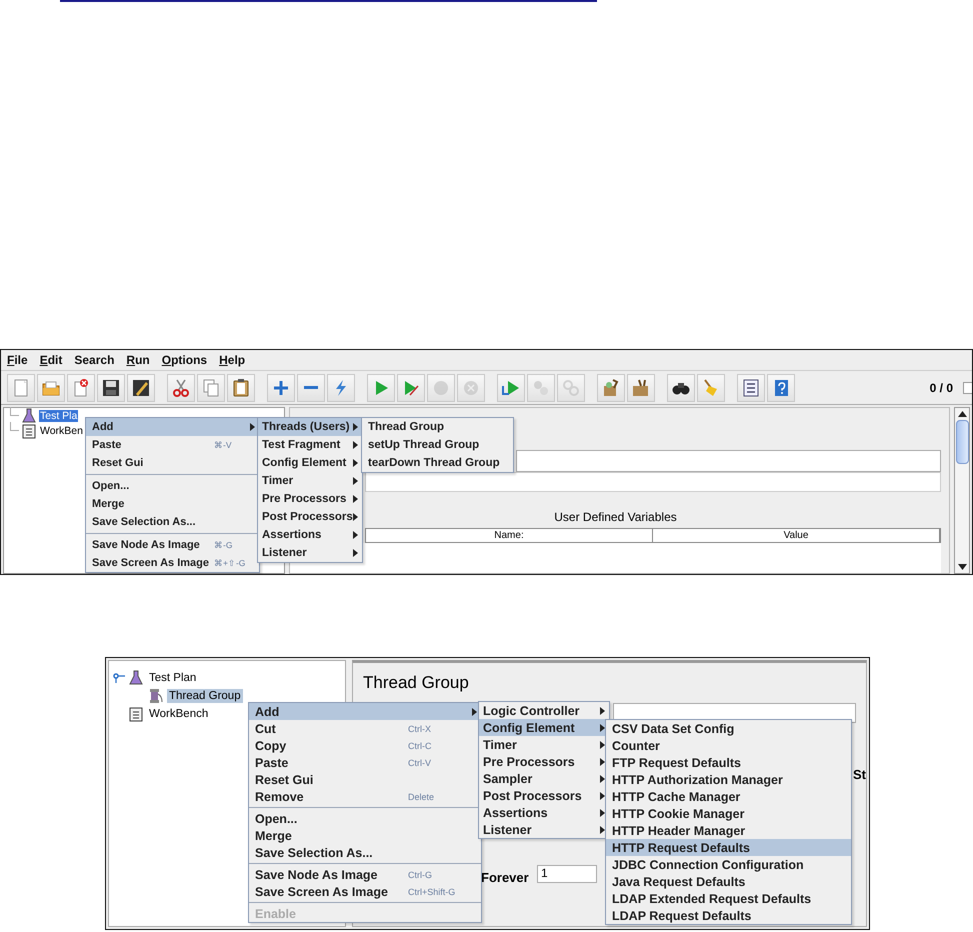 The width and height of the screenshot is (973, 932). Describe the element at coordinates (136, 714) in the screenshot. I see `clipboard-icon` at that location.